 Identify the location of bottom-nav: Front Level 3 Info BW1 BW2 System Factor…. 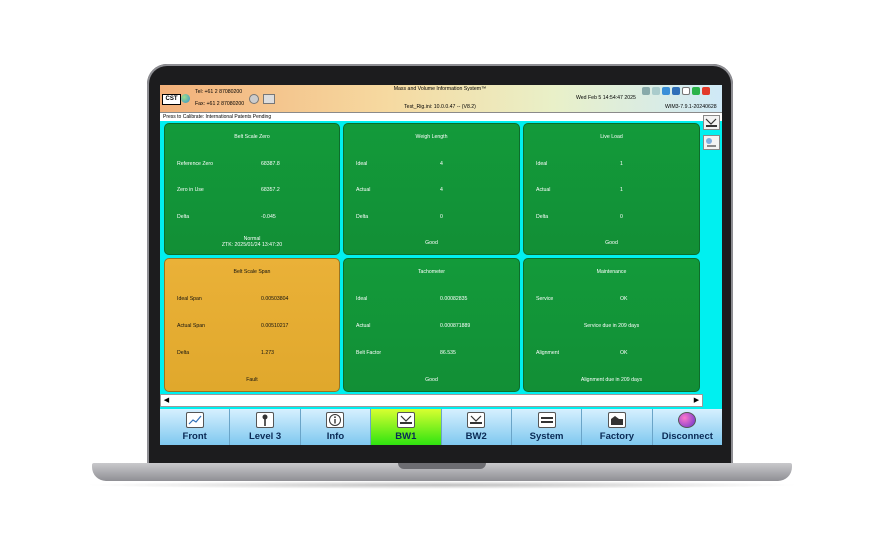
(441, 427).